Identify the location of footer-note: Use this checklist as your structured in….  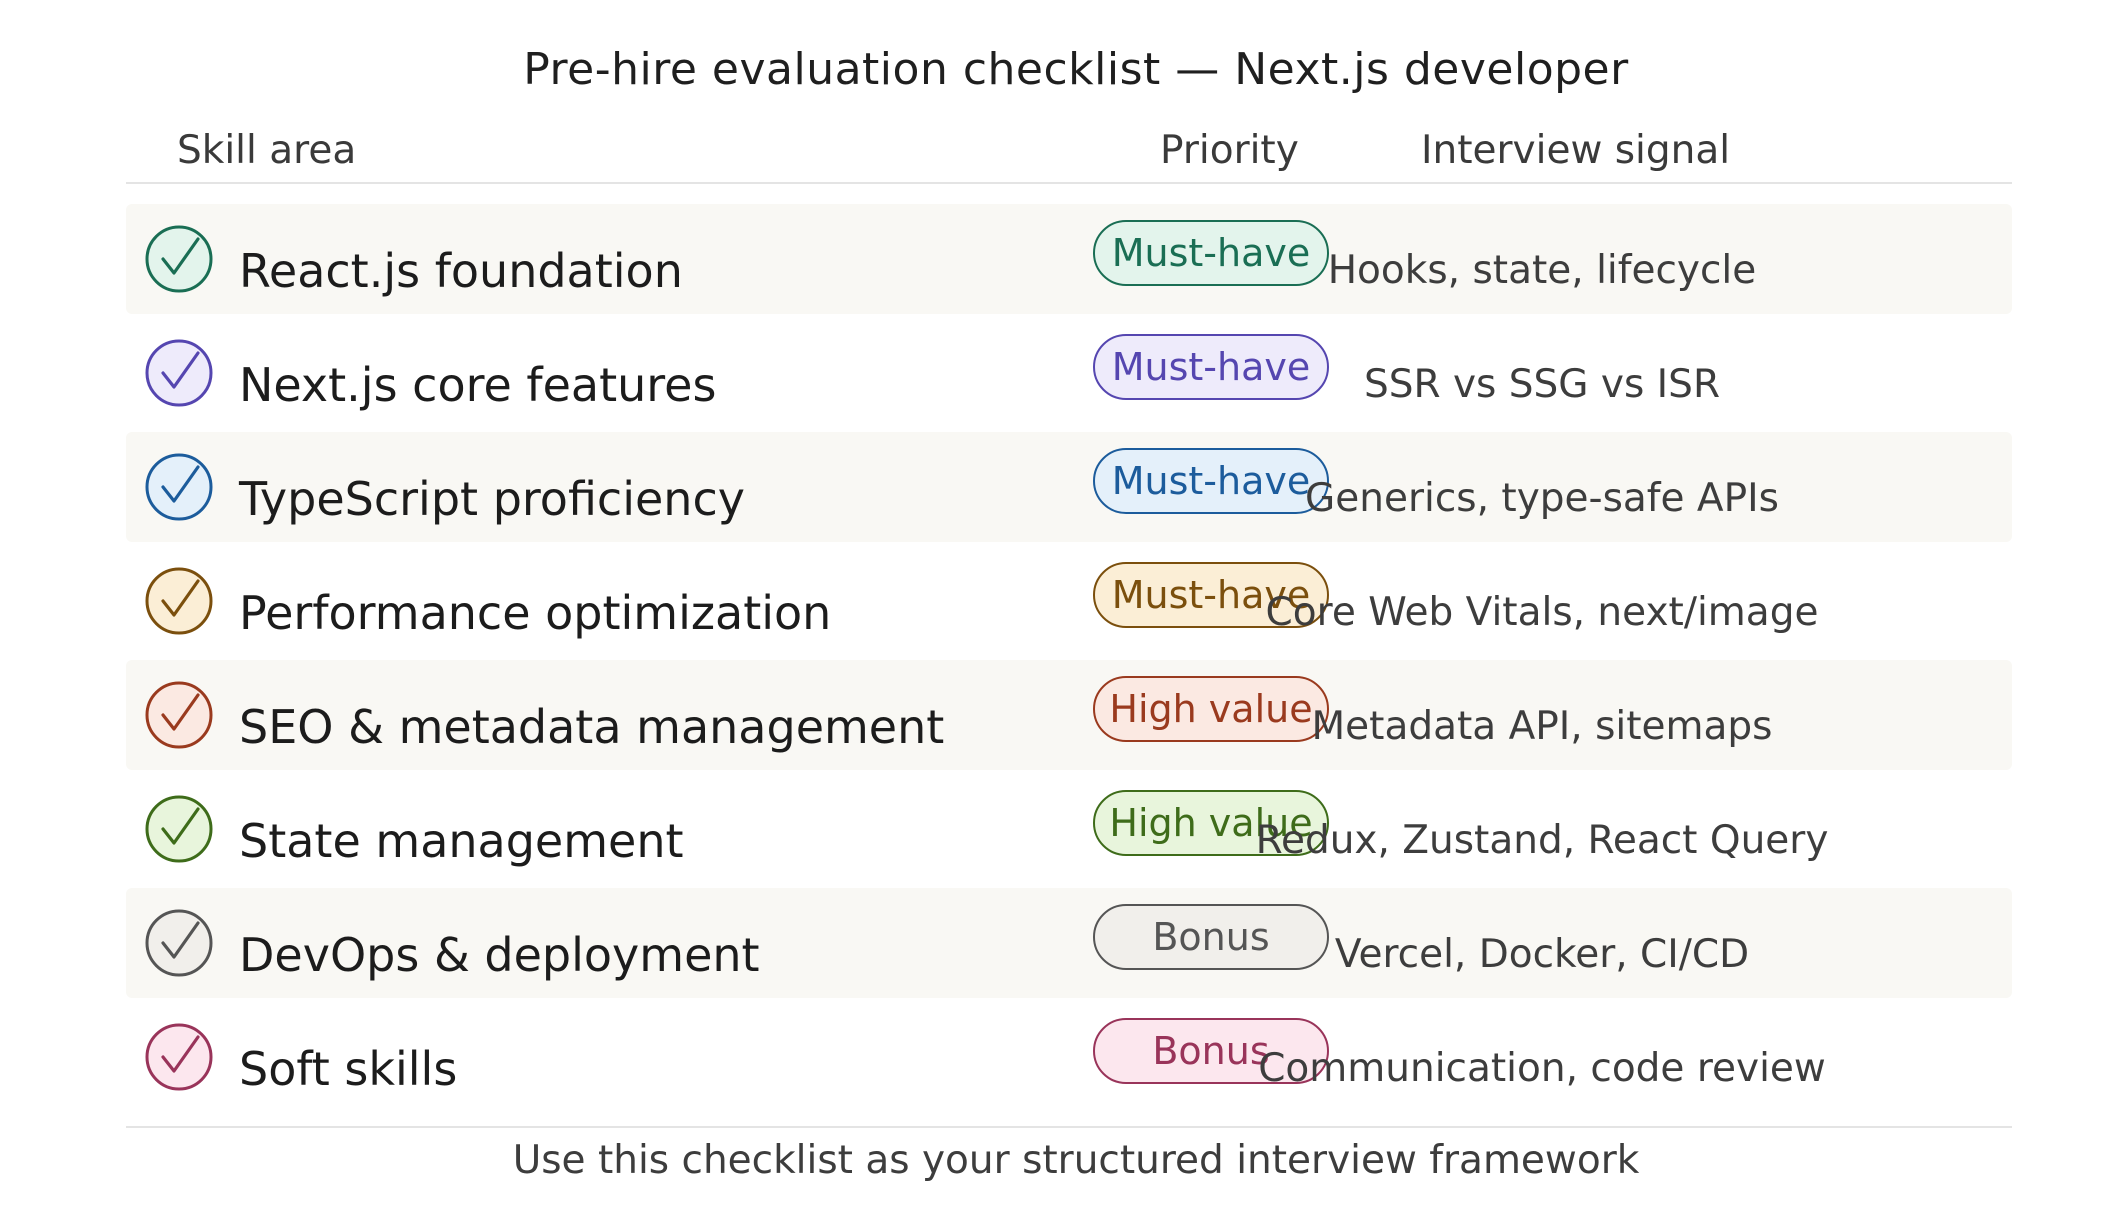
(1076, 1160).